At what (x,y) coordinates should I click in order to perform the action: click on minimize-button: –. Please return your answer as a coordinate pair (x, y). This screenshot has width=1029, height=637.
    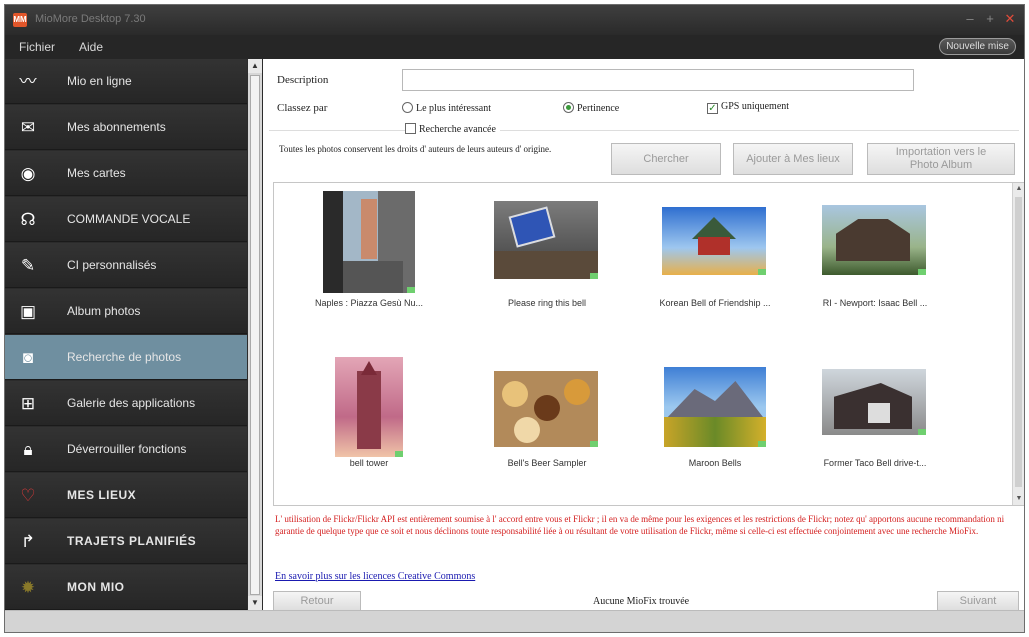
    Looking at the image, I should click on (970, 19).